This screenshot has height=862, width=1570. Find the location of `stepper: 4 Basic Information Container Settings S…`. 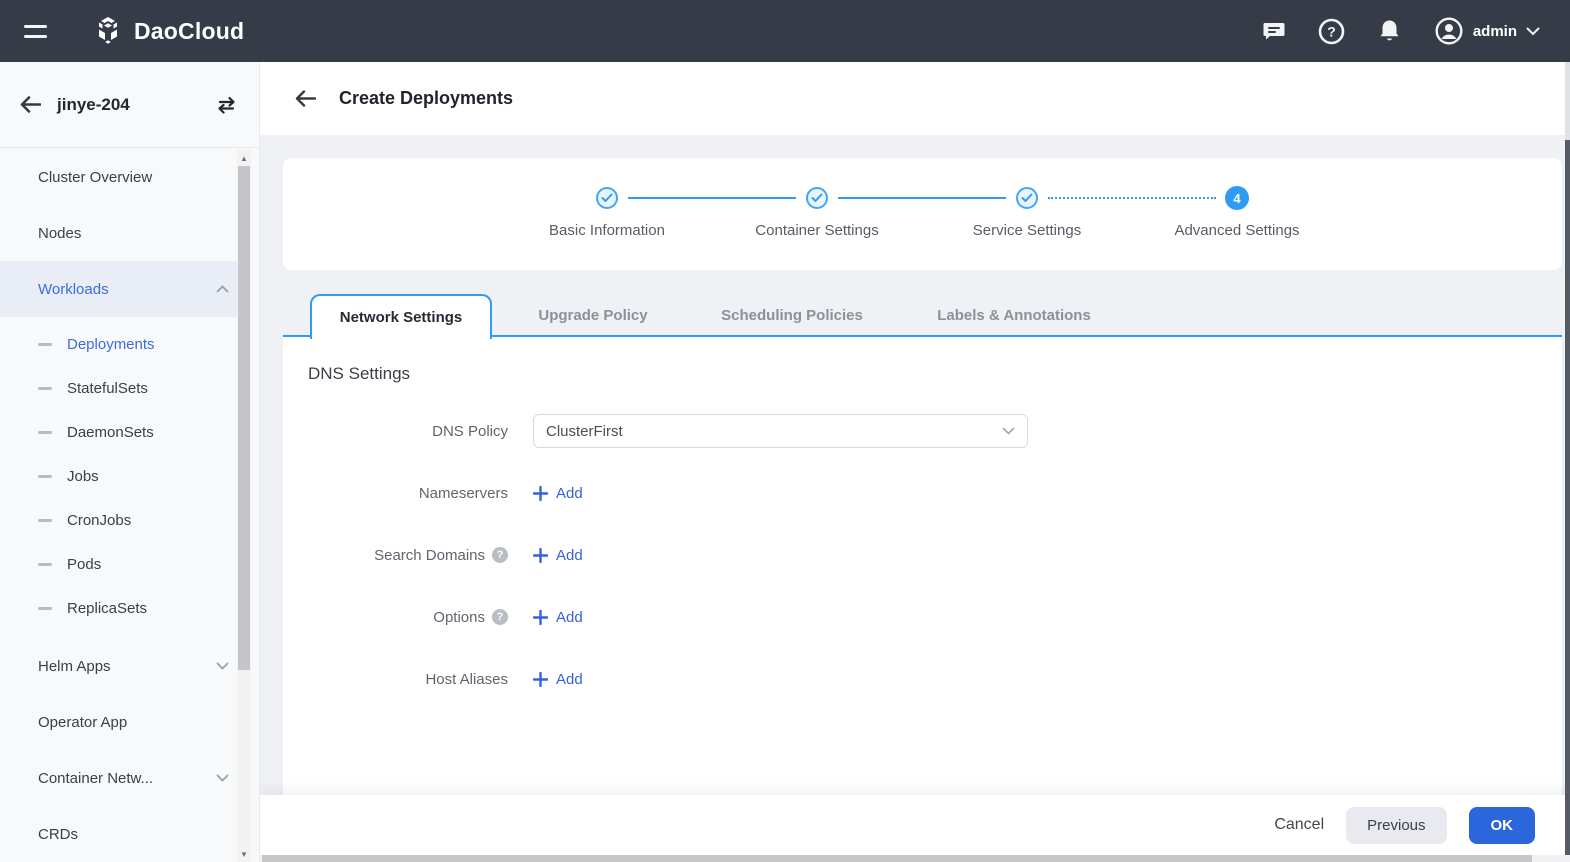

stepper: 4 Basic Information Container Settings S… is located at coordinates (922, 214).